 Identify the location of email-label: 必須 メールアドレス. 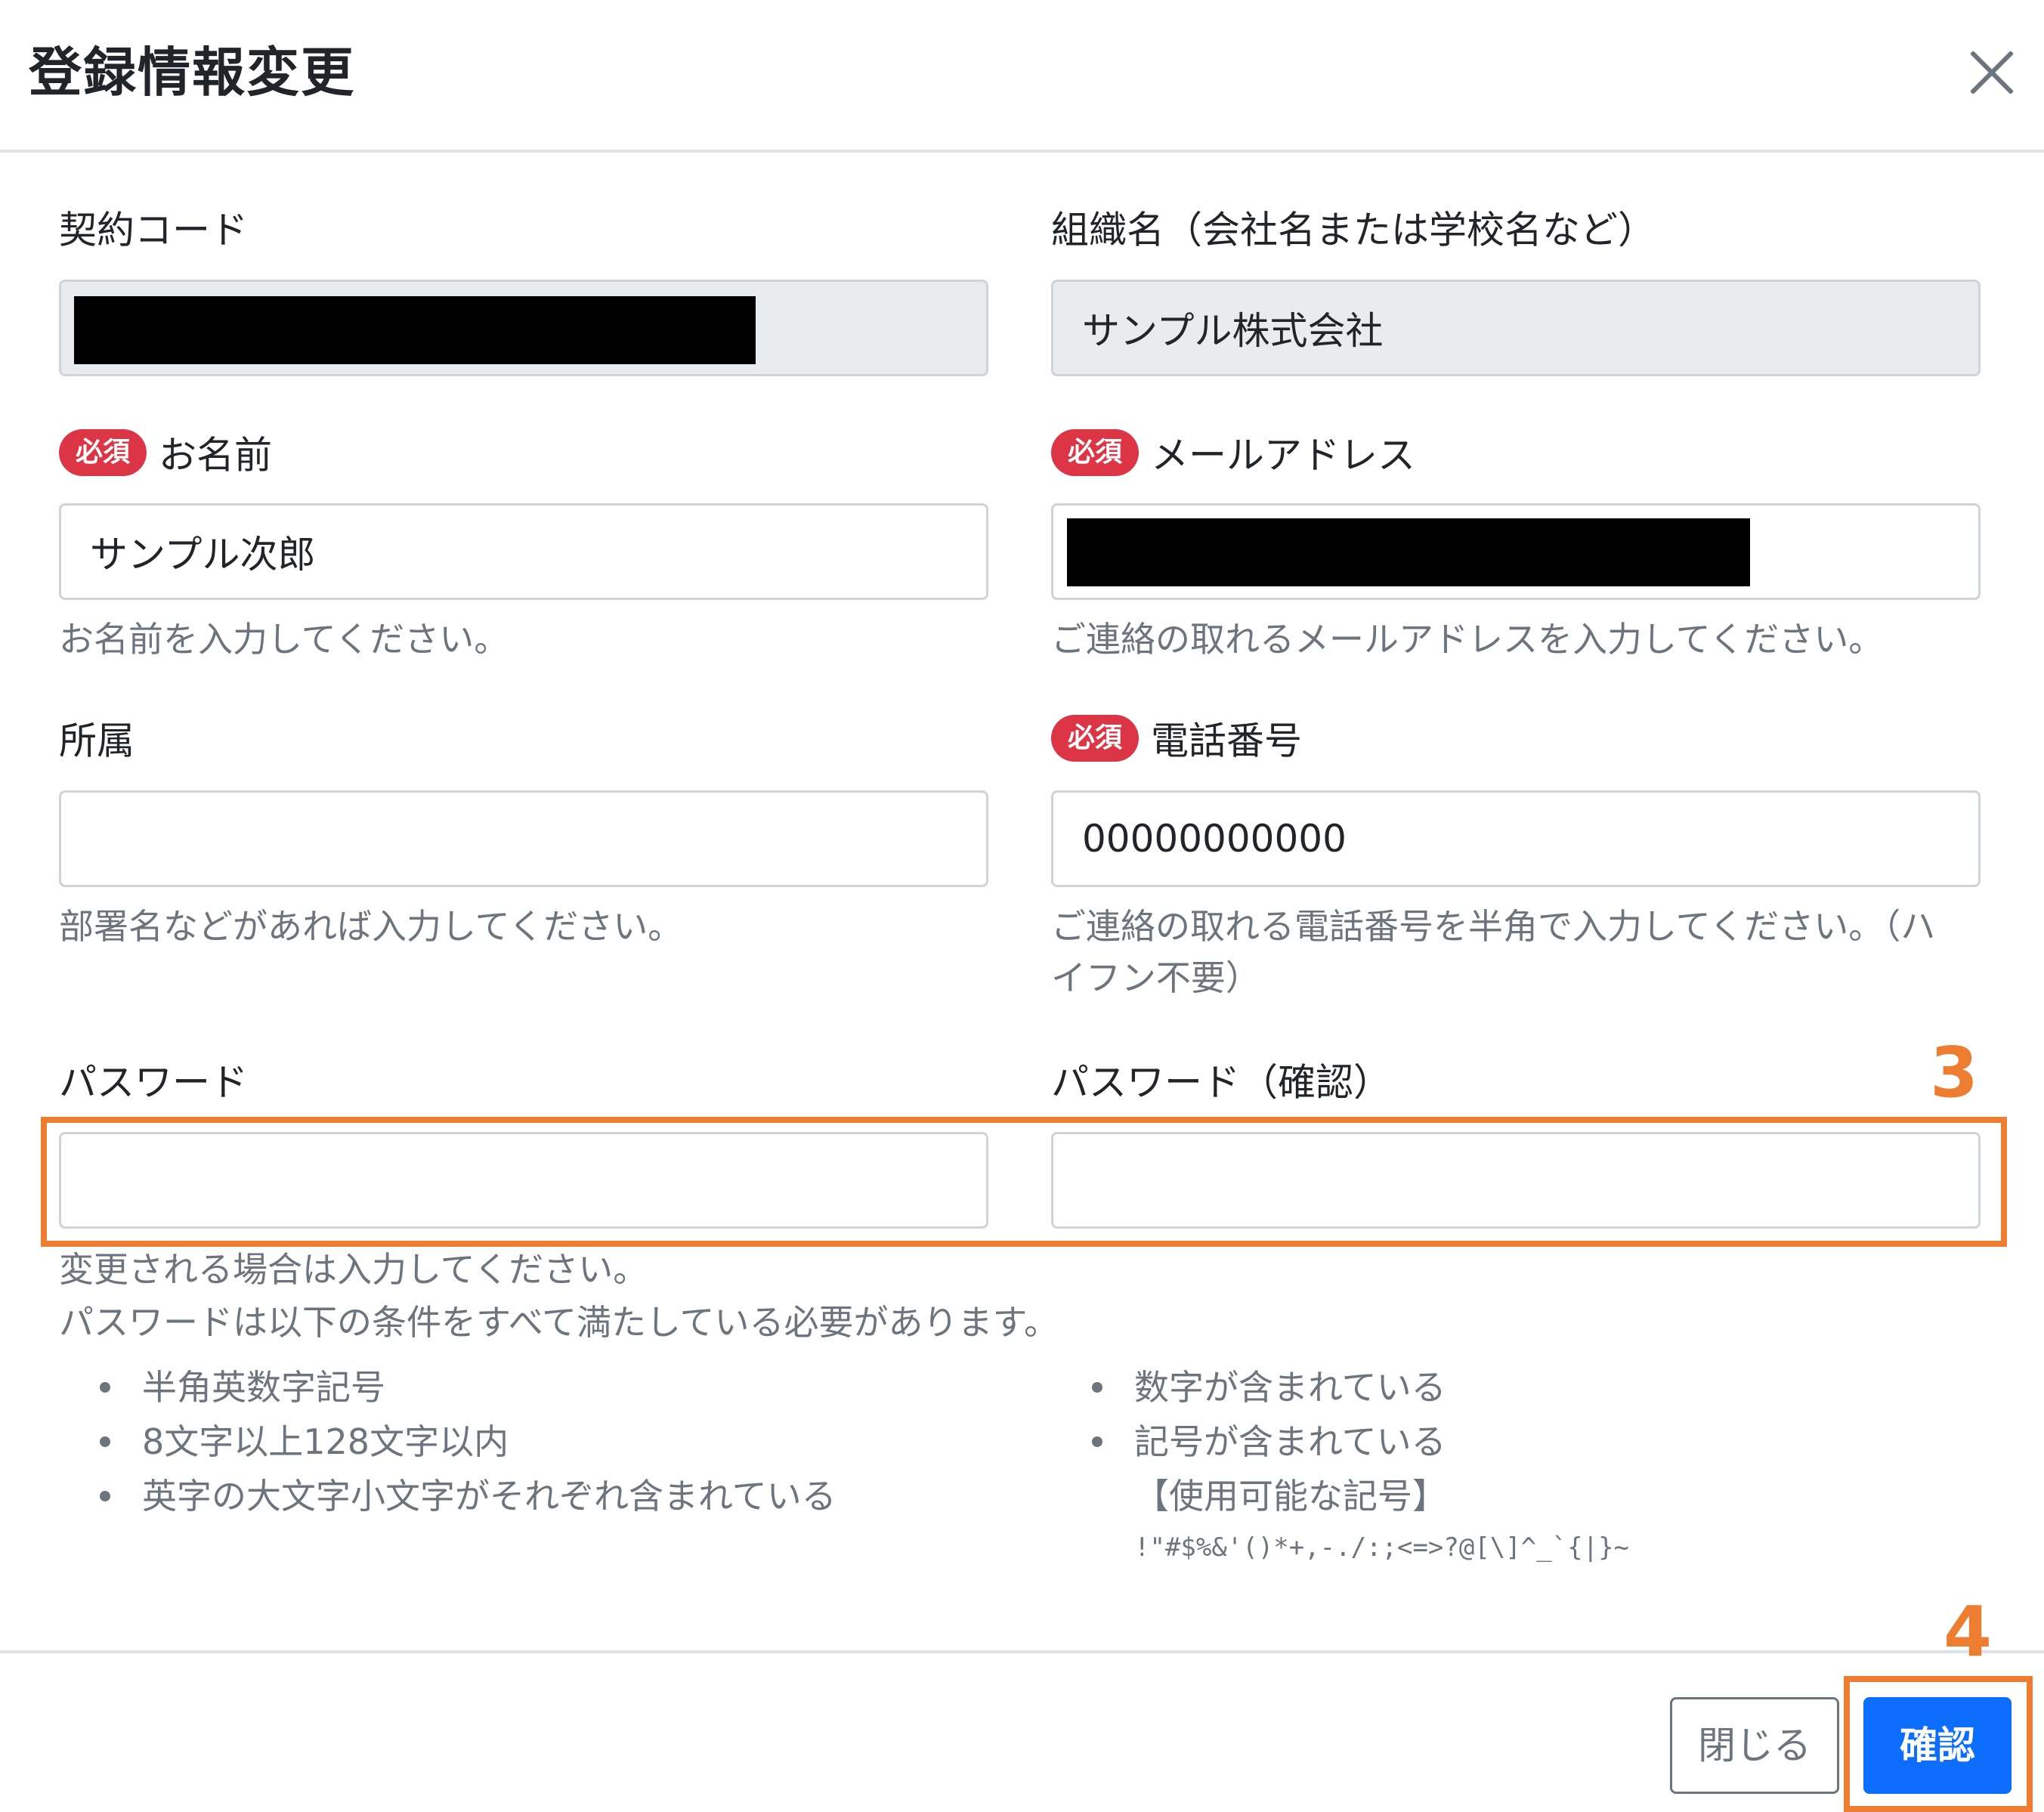
(1516, 455).